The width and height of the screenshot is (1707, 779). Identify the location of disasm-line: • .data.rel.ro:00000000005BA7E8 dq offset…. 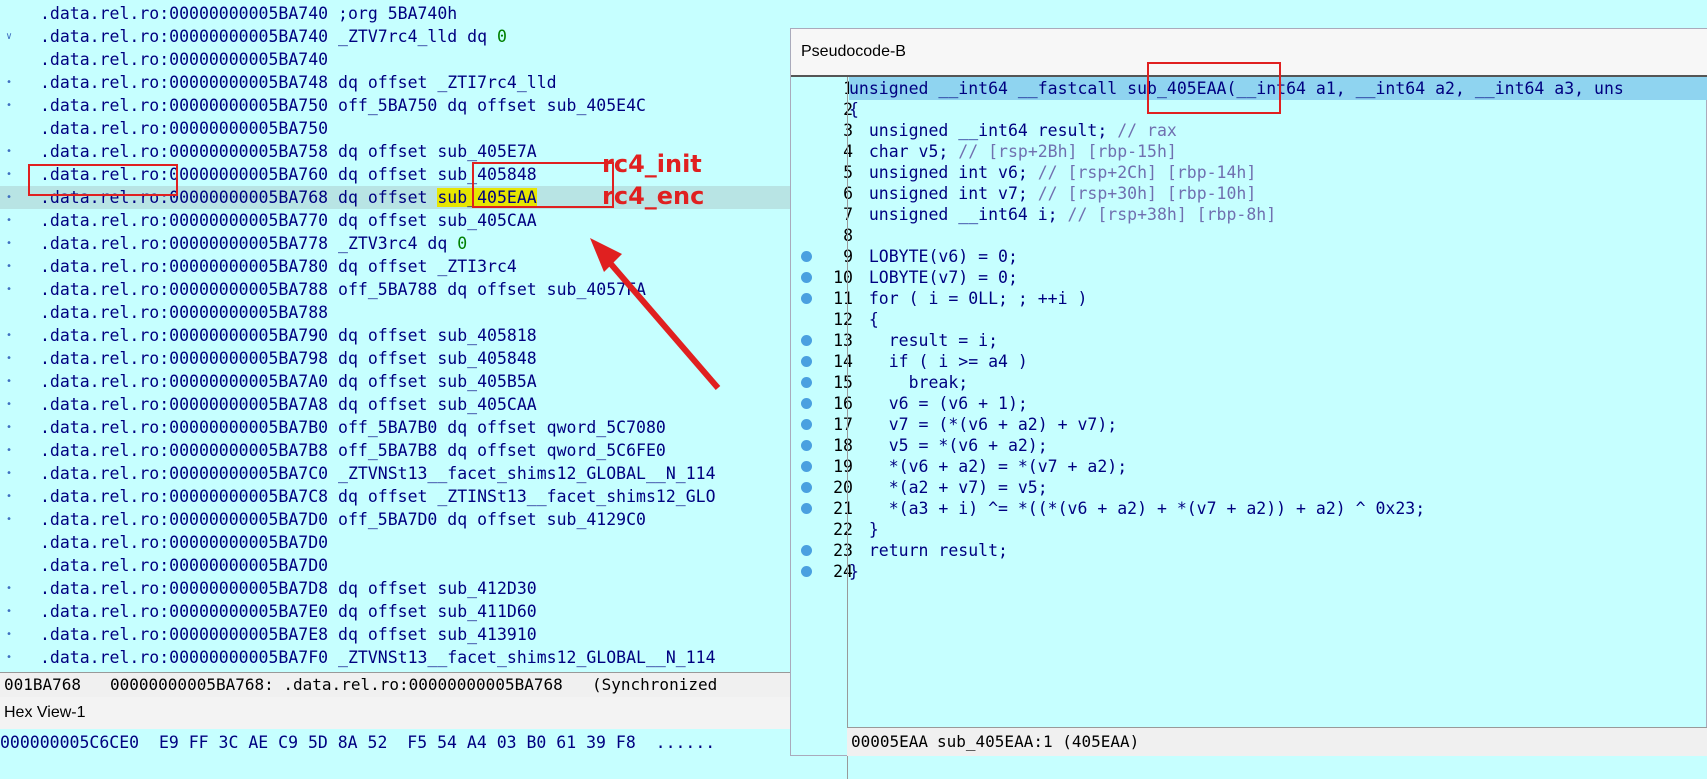
(395, 634).